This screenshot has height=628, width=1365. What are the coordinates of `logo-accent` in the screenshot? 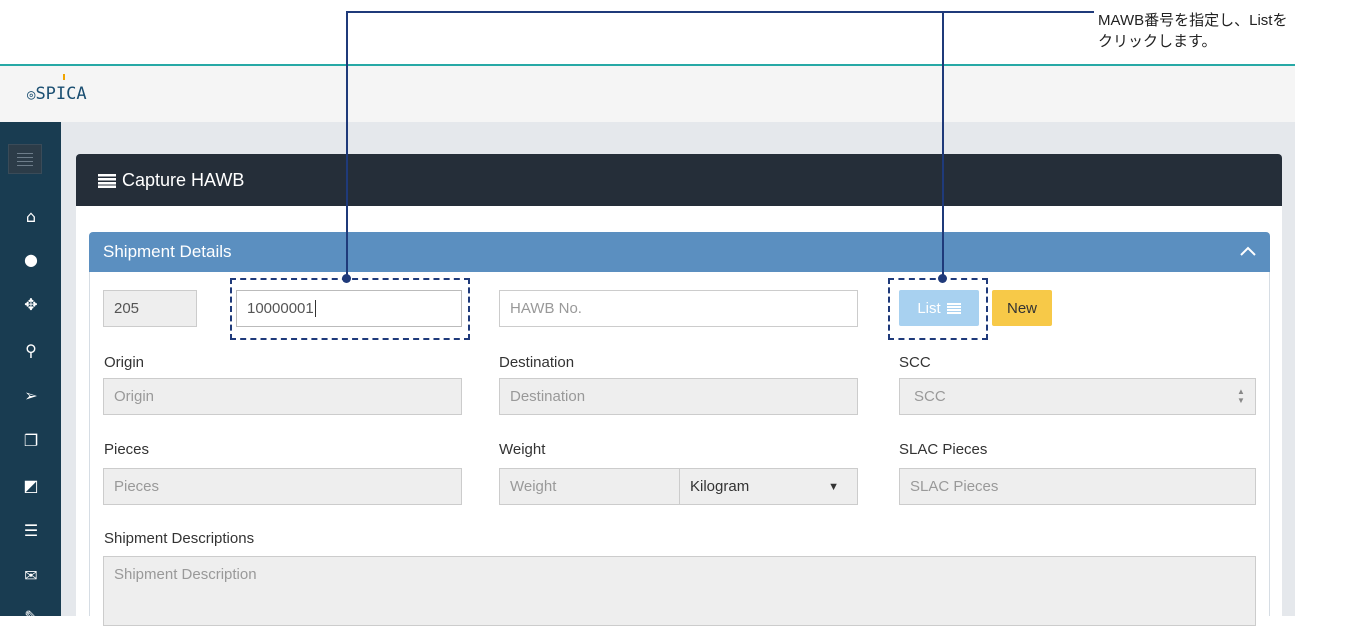 It's located at (64, 77).